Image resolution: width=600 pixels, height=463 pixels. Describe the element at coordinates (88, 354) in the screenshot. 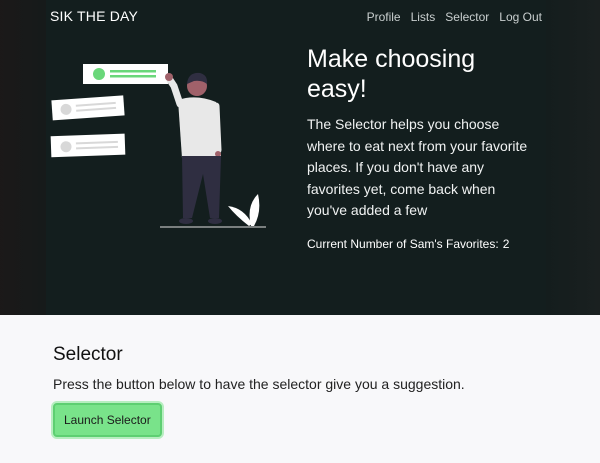

I see `selector-title: Selector` at that location.